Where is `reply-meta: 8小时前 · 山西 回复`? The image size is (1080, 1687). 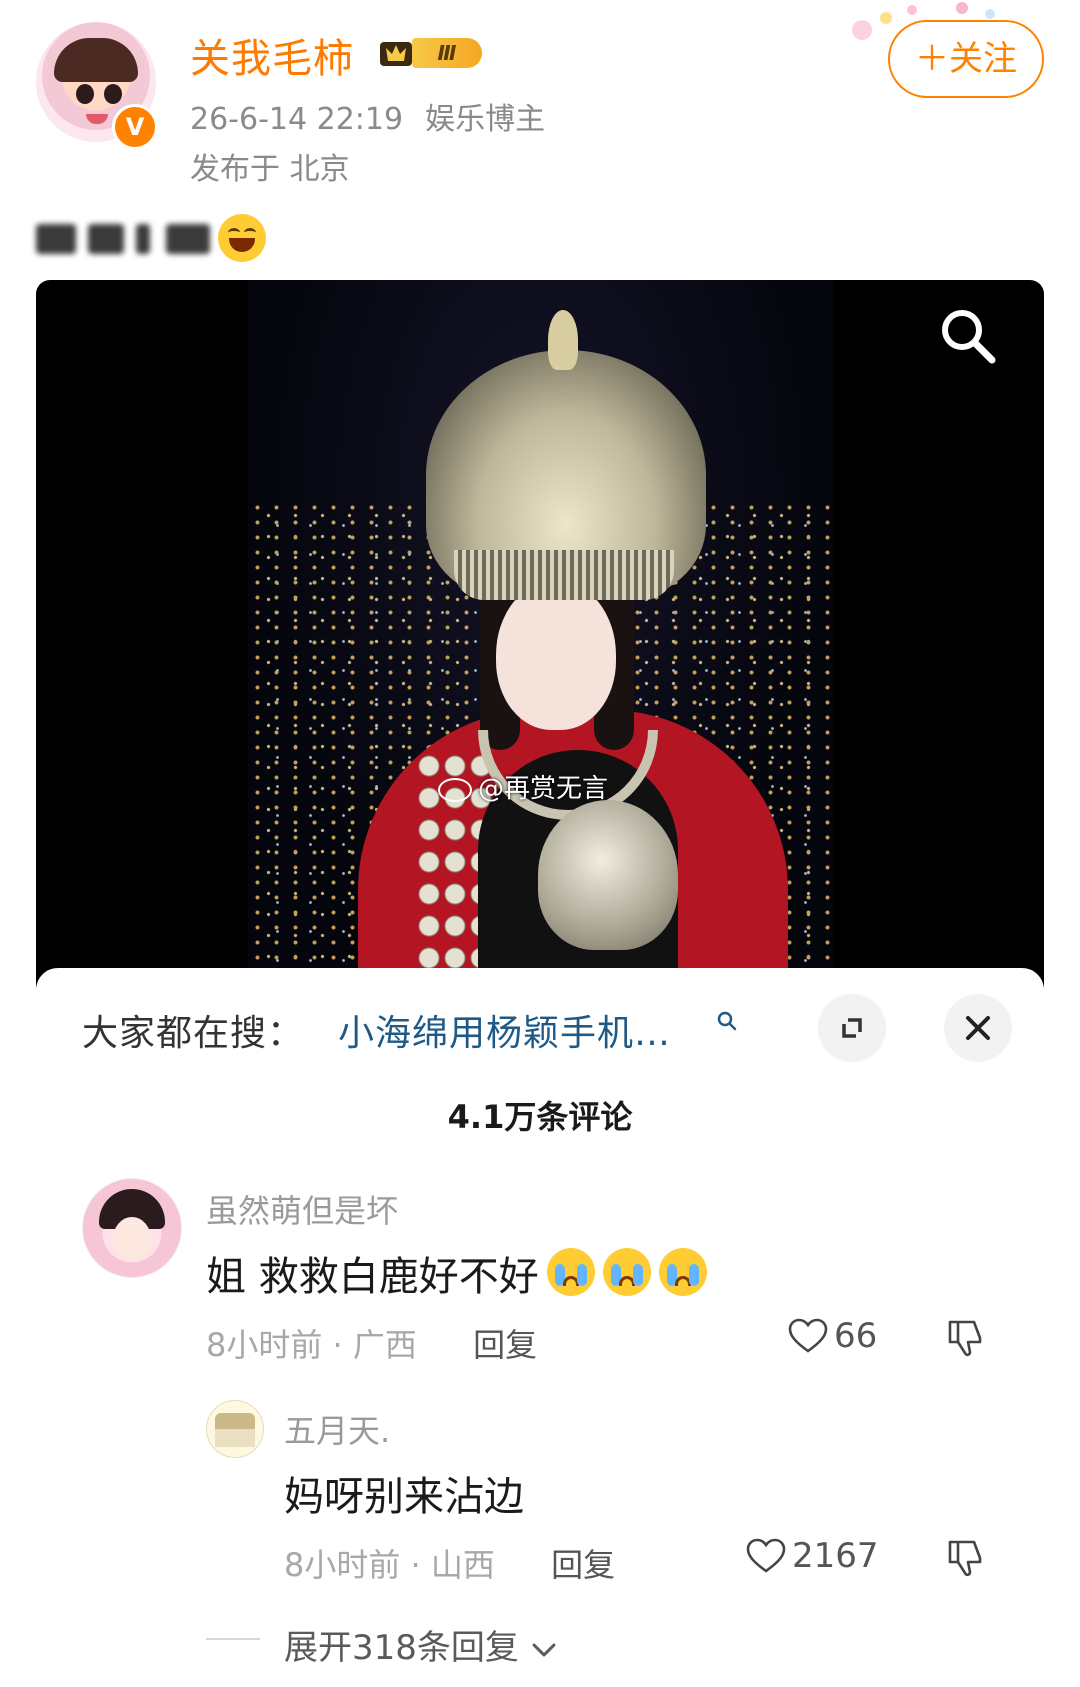
reply-meta: 8小时前 · 山西 回复 is located at coordinates (449, 1563).